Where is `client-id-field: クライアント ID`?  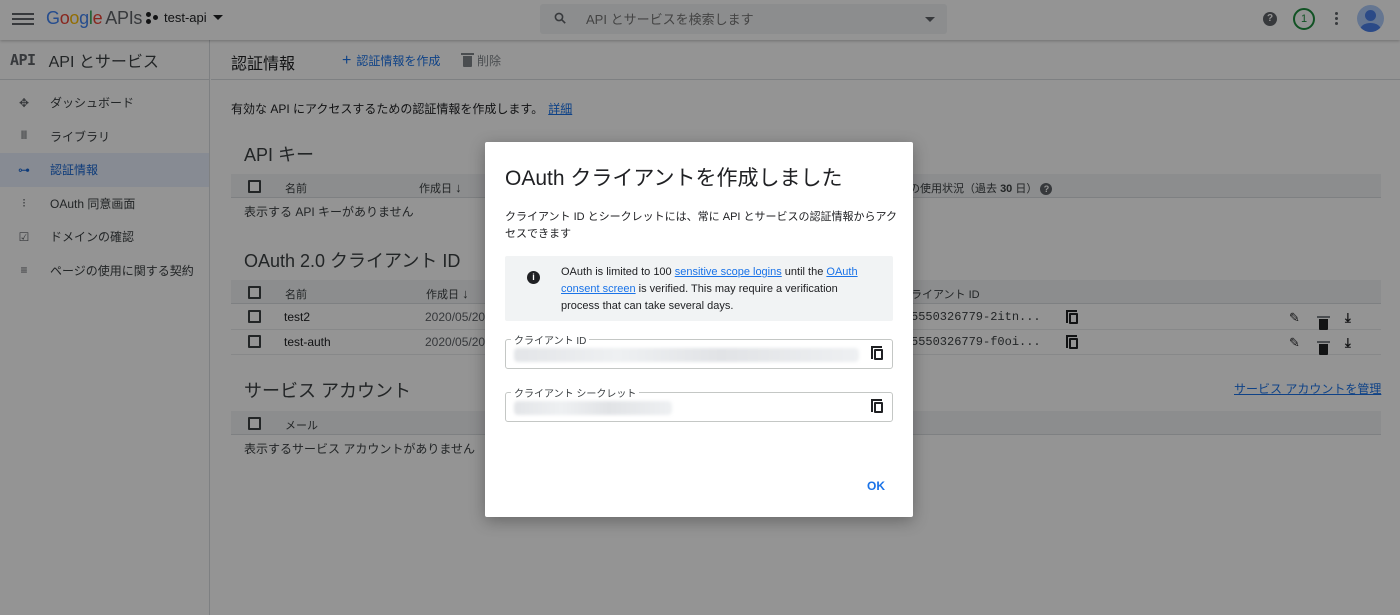
client-id-field: クライアント ID is located at coordinates (699, 350).